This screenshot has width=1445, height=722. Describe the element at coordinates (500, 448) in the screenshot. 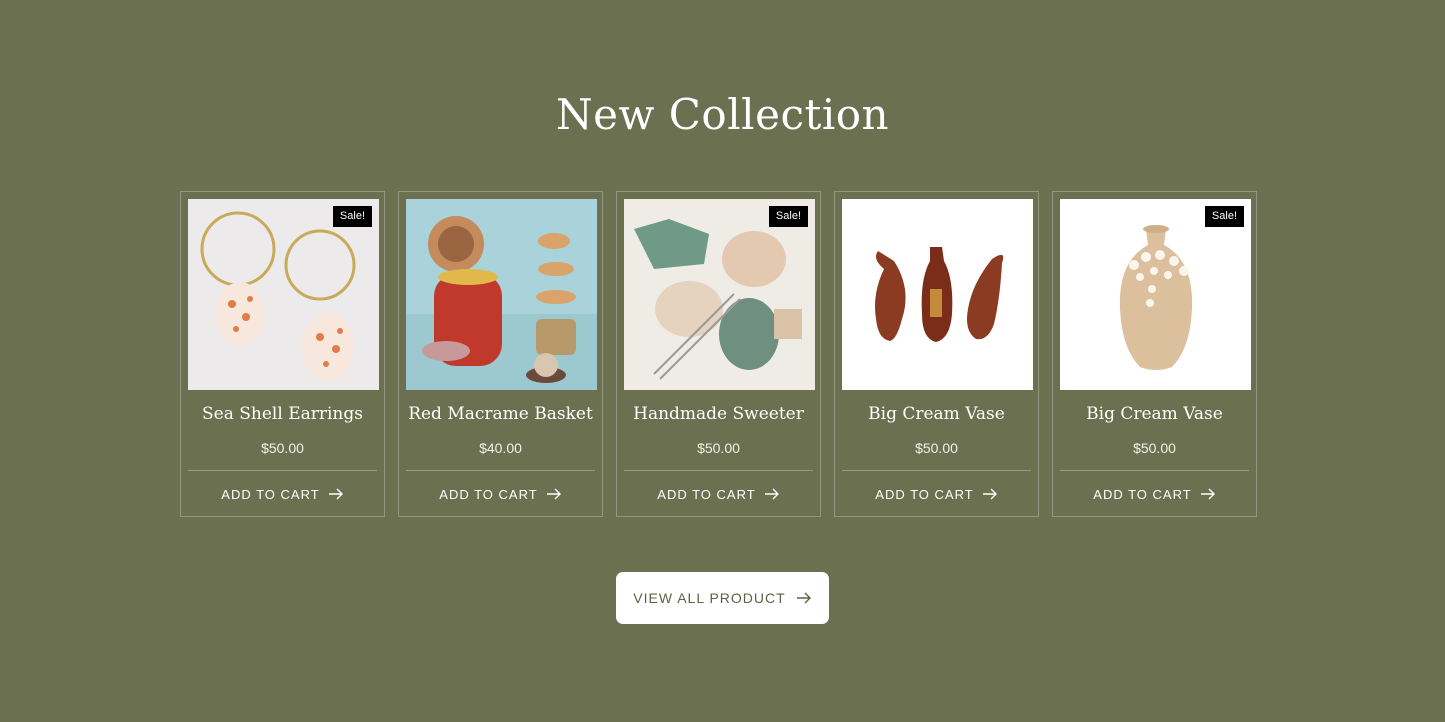

I see `product-price: $40.00` at that location.